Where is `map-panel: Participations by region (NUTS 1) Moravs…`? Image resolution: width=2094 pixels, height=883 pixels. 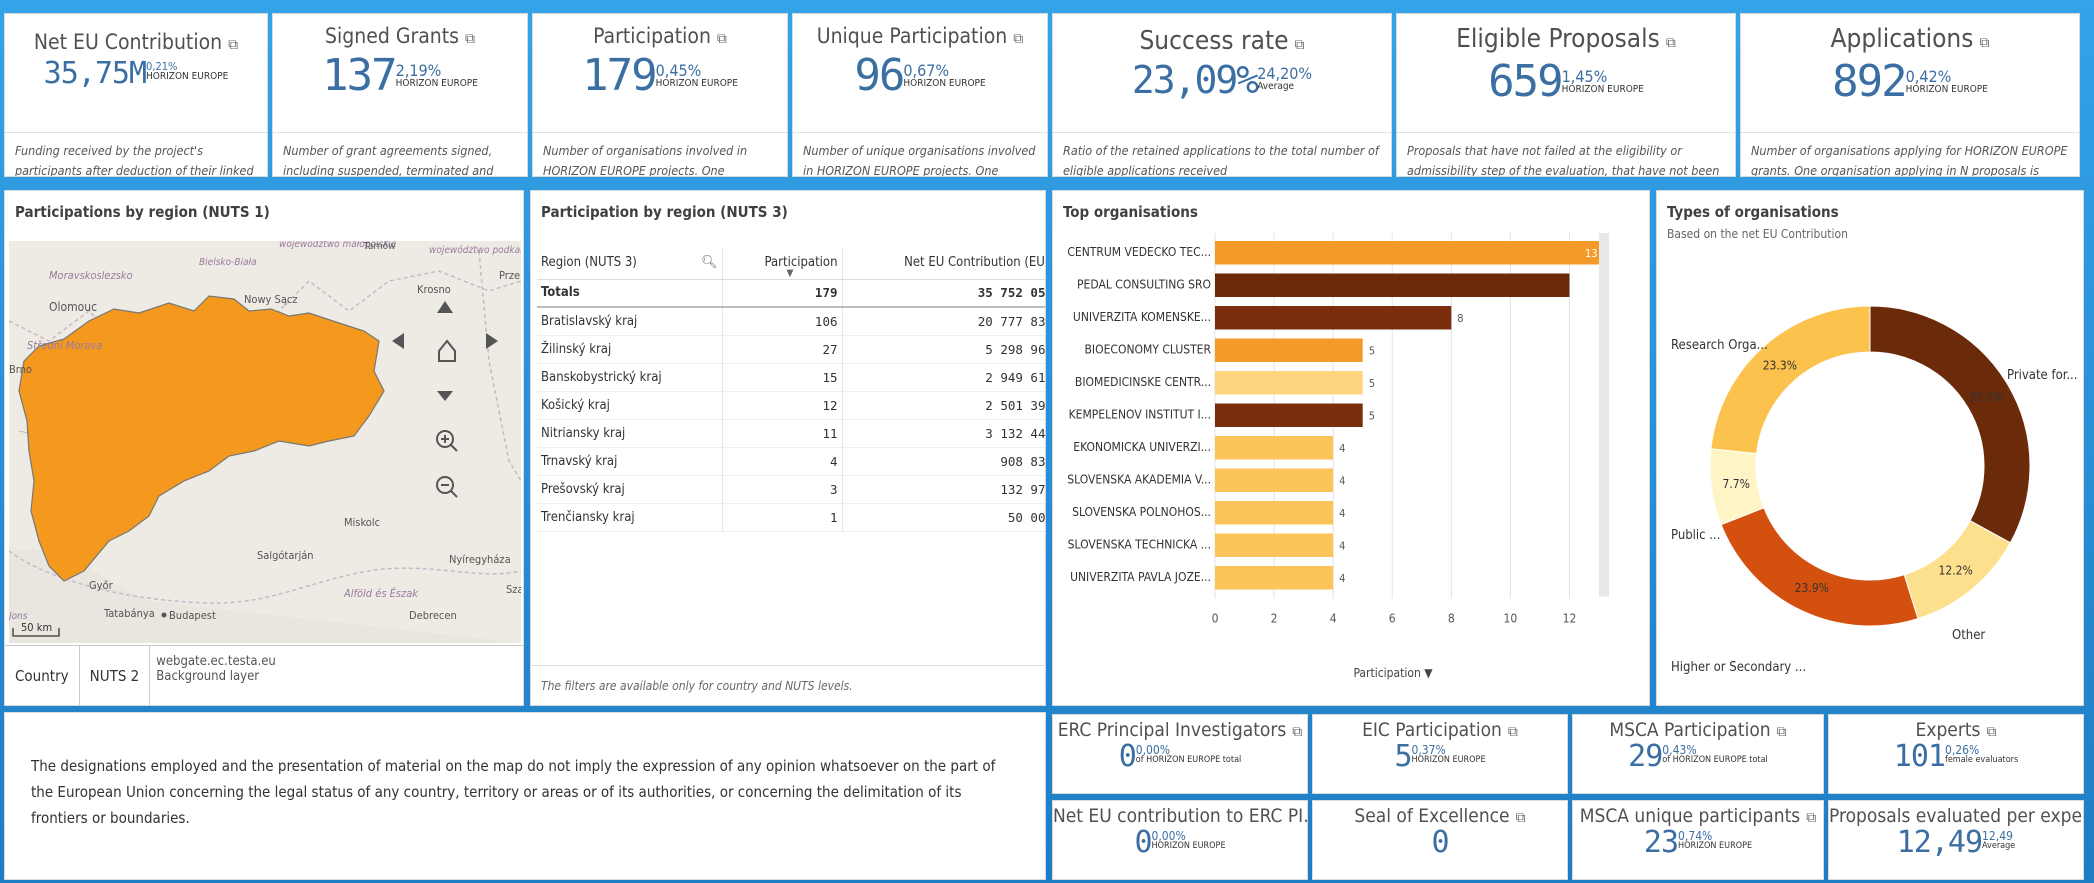
map-panel: Participations by region (NUTS 1) Moravs… is located at coordinates (264, 448).